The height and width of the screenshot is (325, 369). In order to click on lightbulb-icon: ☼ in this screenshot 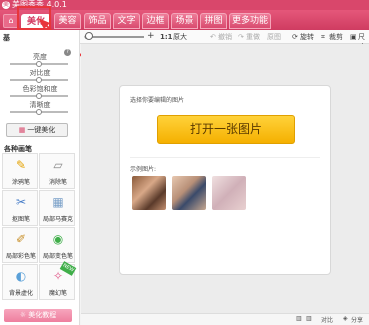, I will do `click(24, 315)`.